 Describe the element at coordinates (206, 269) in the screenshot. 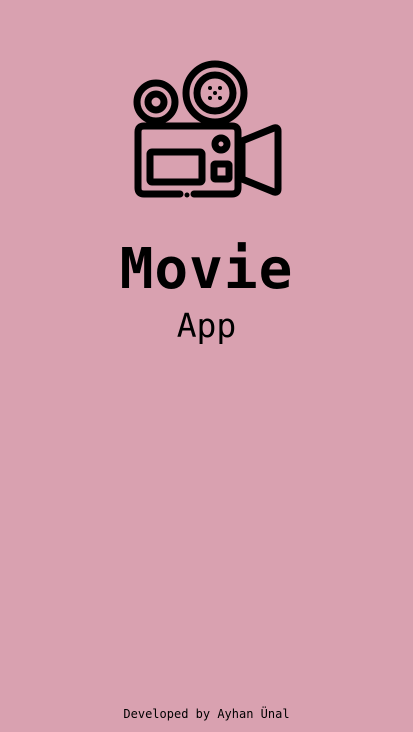

I see `app-title: Movie` at that location.